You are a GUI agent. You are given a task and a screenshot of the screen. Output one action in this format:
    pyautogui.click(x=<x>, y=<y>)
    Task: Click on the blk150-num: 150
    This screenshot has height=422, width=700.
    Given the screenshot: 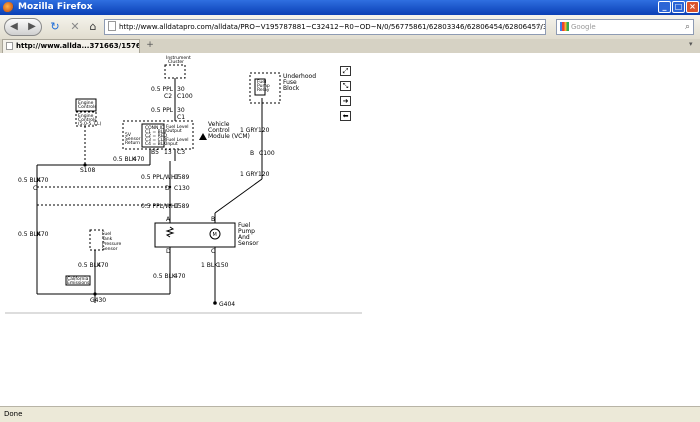 What is the action you would take?
    pyautogui.click(x=223, y=265)
    